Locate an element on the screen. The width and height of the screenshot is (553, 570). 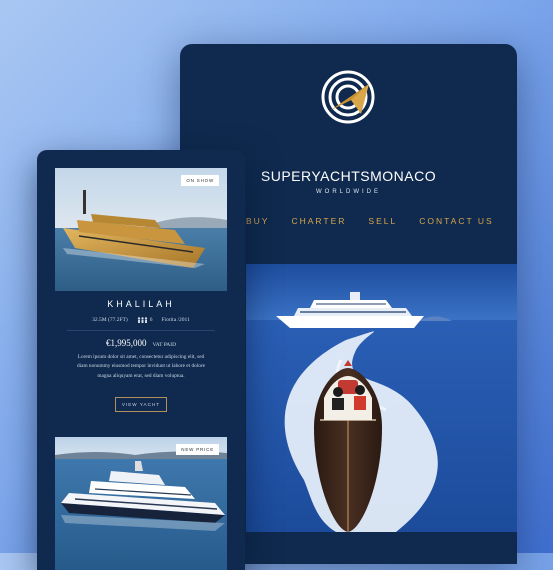
yacht-length: 32.5M (77.2FT) is located at coordinates (110, 320).